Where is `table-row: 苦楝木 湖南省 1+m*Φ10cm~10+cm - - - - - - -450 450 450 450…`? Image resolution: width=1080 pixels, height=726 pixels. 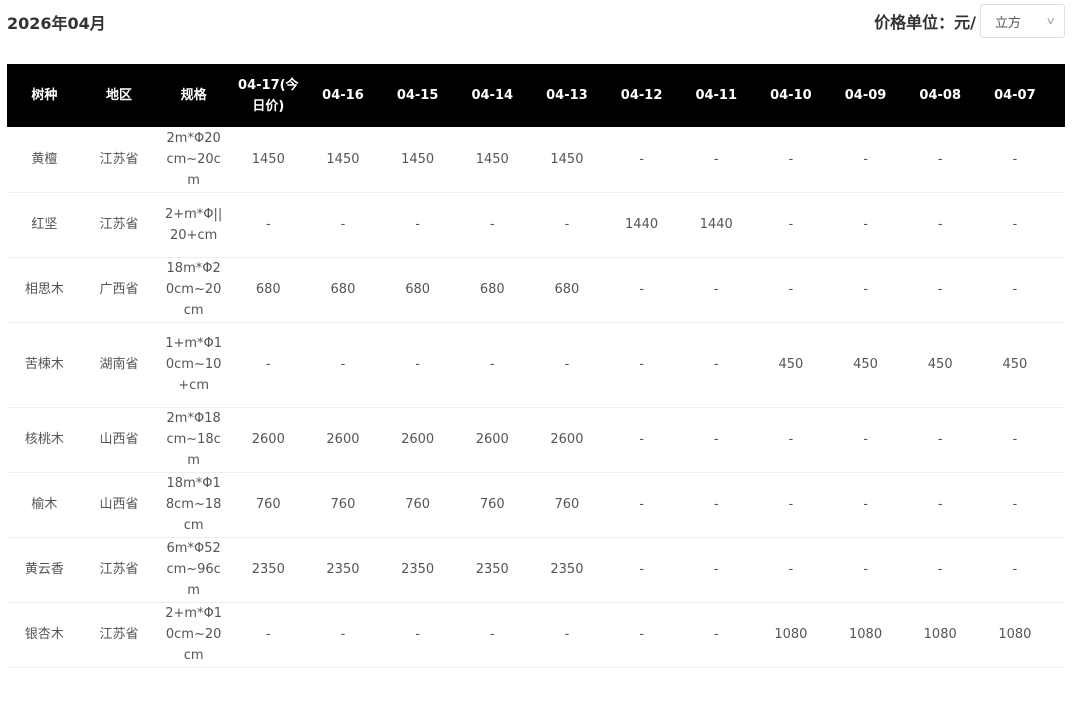
table-row: 苦楝木 湖南省 1+m*Φ10cm~10+cm - - - - - - -450 450 450 450… is located at coordinates (536, 365).